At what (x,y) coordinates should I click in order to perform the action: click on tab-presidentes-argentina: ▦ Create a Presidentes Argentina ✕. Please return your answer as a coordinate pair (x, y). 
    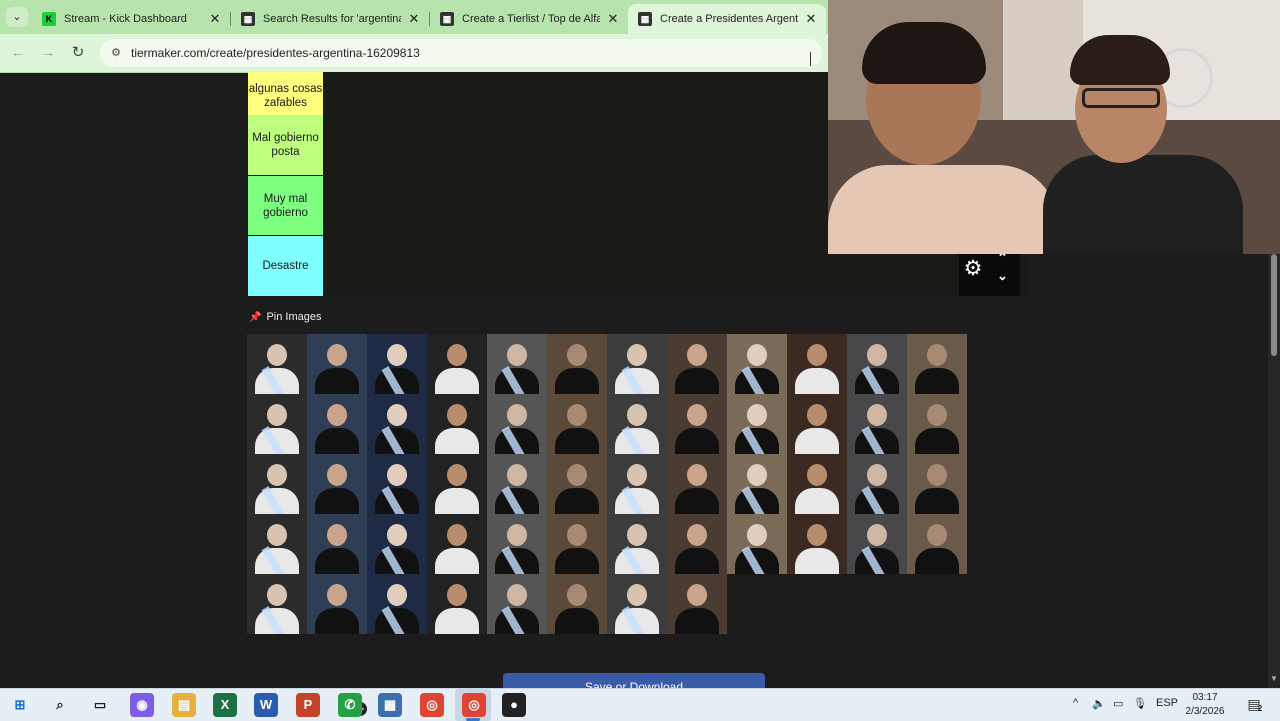
    Looking at the image, I should click on (727, 19).